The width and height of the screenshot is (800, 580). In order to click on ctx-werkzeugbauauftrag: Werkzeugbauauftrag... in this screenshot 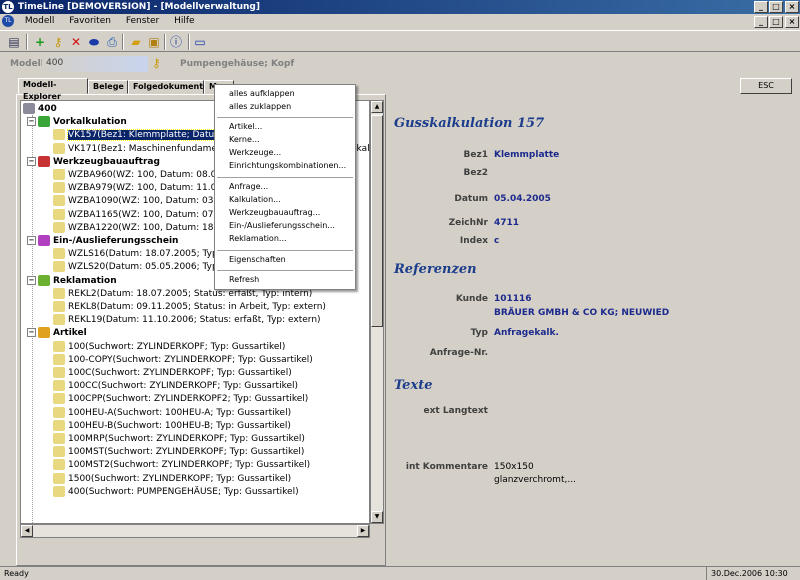, I will do `click(274, 213)`.